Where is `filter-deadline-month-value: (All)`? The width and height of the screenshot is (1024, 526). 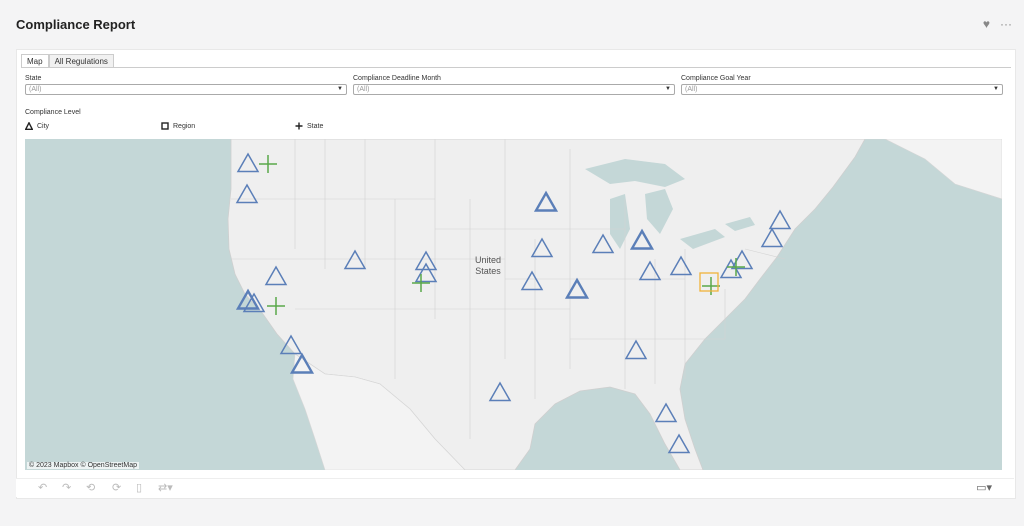 filter-deadline-month-value: (All) is located at coordinates (363, 89).